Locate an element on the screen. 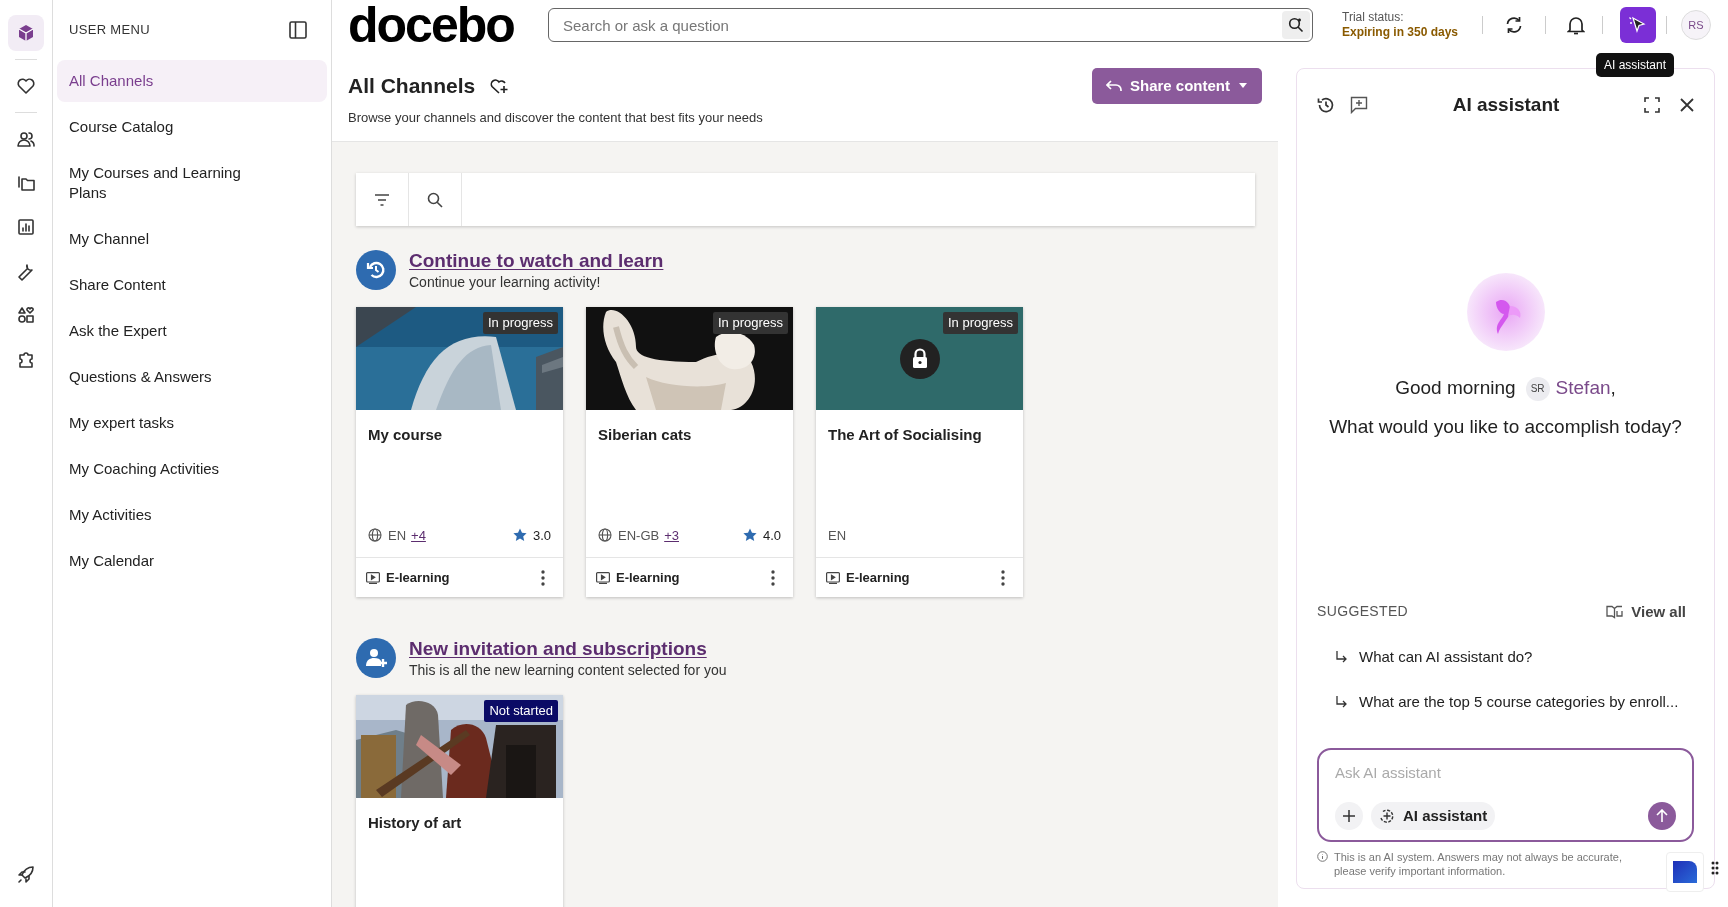 This screenshot has height=907, width=1728. expand-icon is located at coordinates (1652, 105).